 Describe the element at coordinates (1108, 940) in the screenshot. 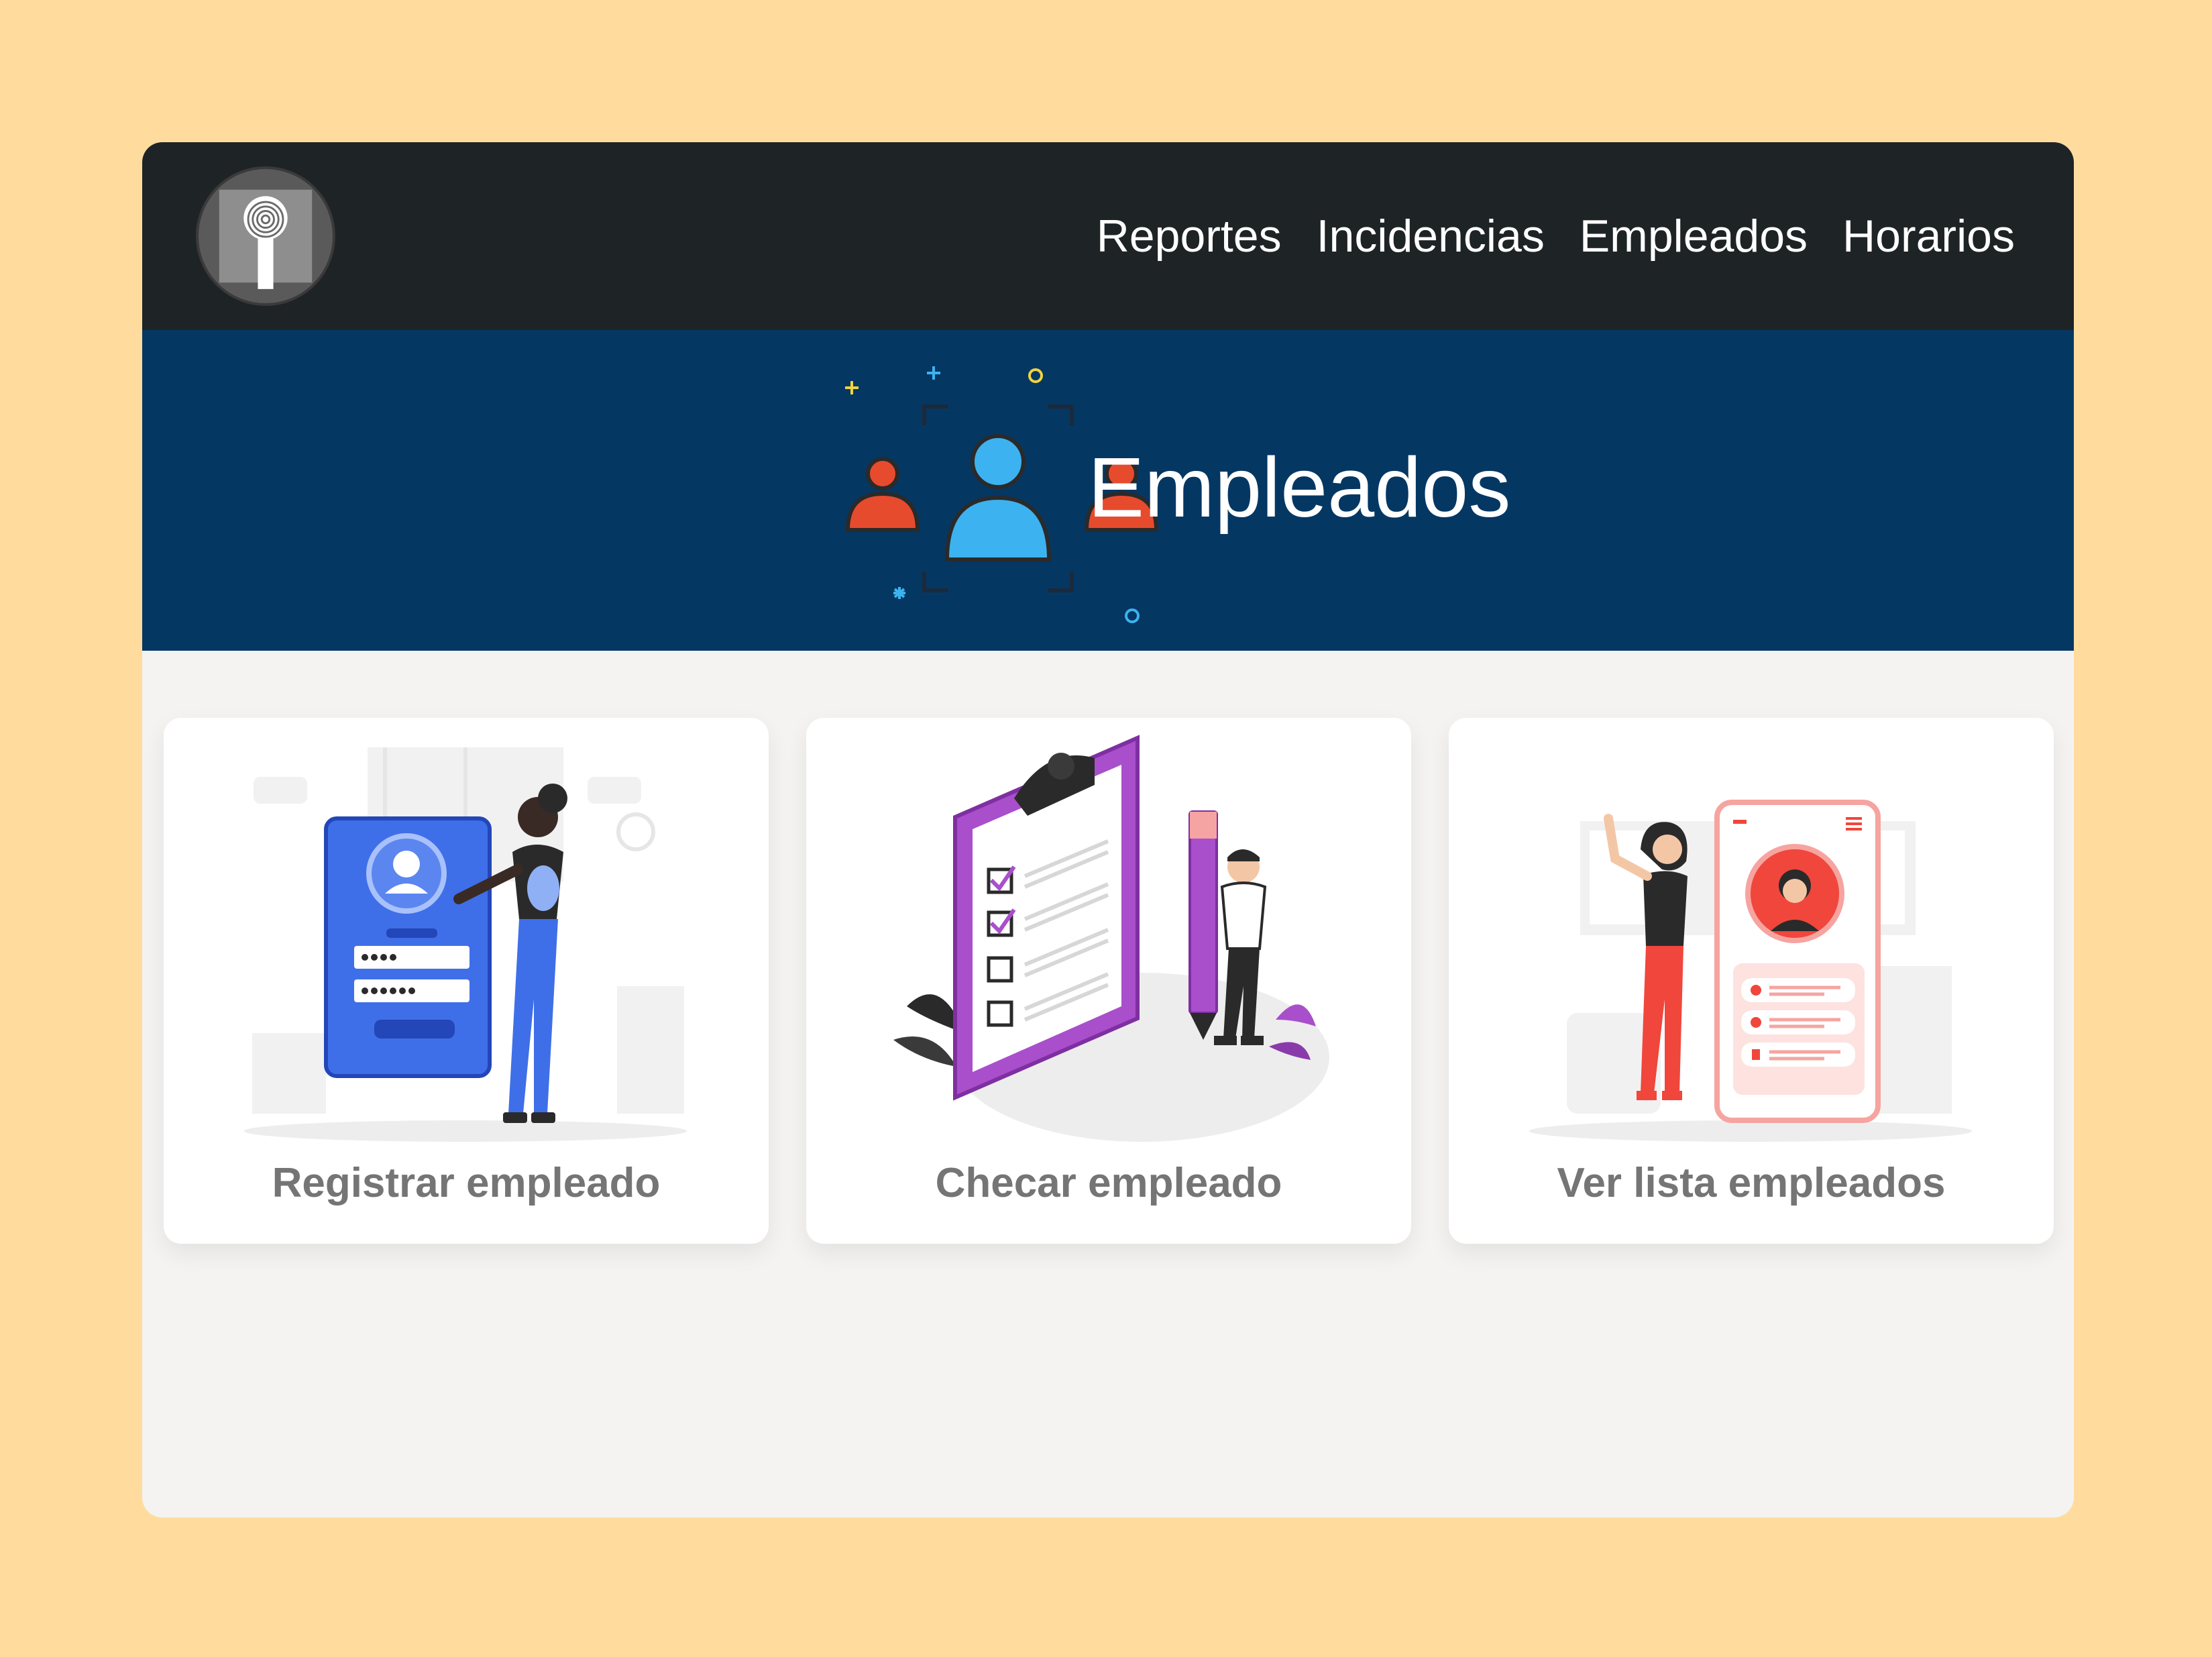

I see `checklist-clipboard-illustration` at that location.